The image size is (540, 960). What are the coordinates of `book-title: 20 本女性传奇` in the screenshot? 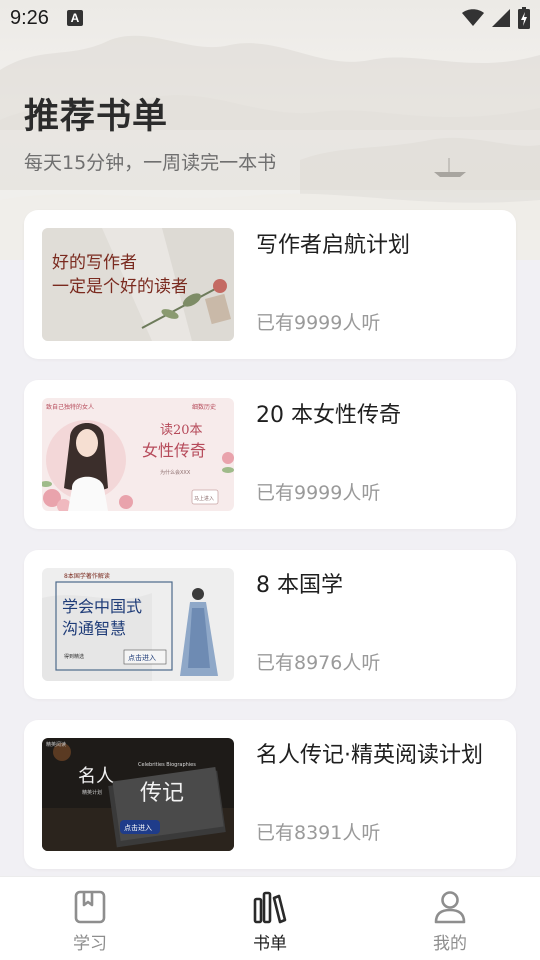 It's located at (328, 415).